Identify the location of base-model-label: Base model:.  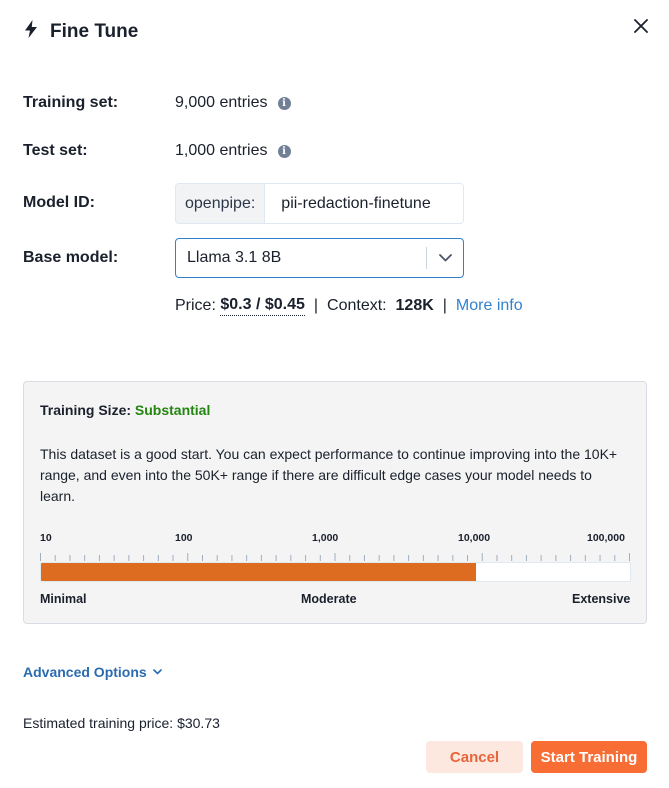
(71, 257).